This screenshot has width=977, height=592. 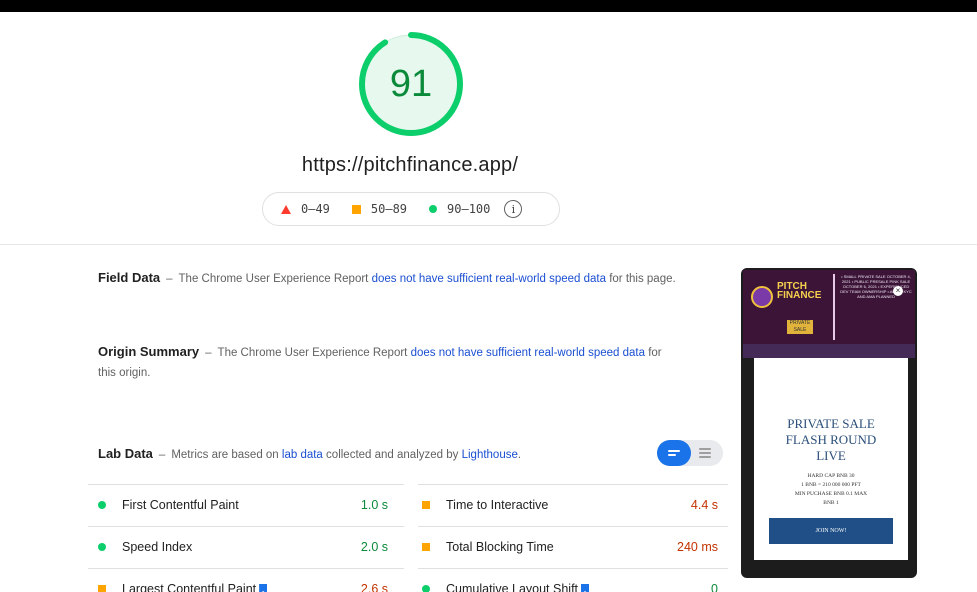 I want to click on legend-poor: 0–49, so click(x=305, y=209).